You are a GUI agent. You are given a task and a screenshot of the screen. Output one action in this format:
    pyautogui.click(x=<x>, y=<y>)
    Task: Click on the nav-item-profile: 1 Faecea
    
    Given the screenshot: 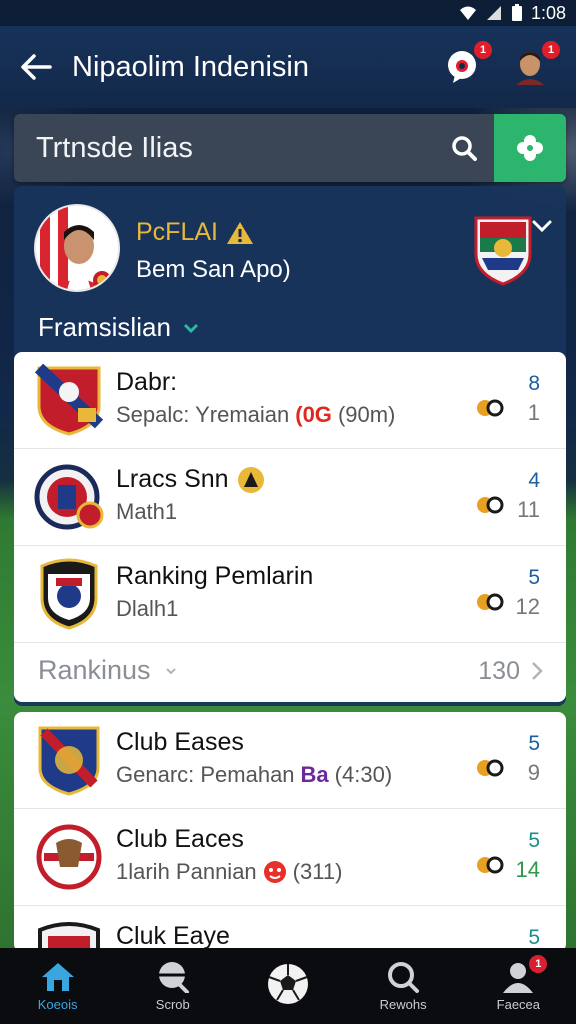 What is the action you would take?
    pyautogui.click(x=518, y=983)
    